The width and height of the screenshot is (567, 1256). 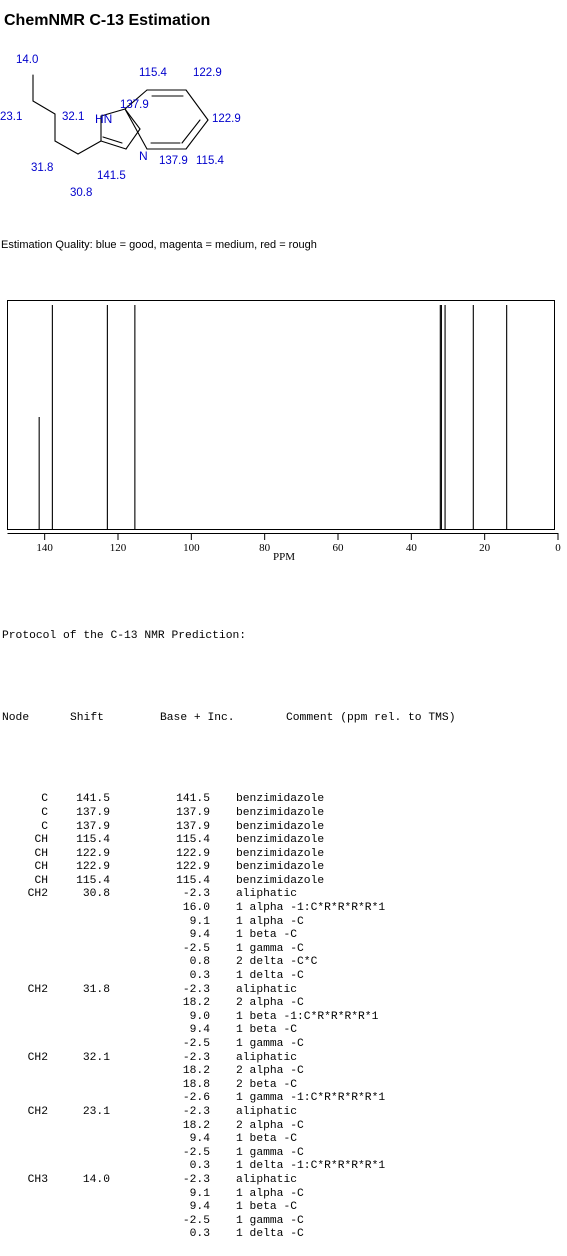 What do you see at coordinates (284, 557) in the screenshot?
I see `x-axis-title: PPM` at bounding box center [284, 557].